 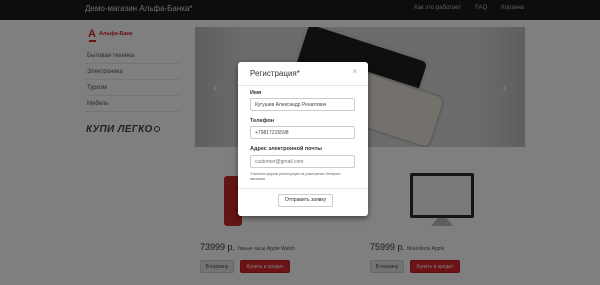 I want to click on modal-title: Регистрация*, so click(x=275, y=73).